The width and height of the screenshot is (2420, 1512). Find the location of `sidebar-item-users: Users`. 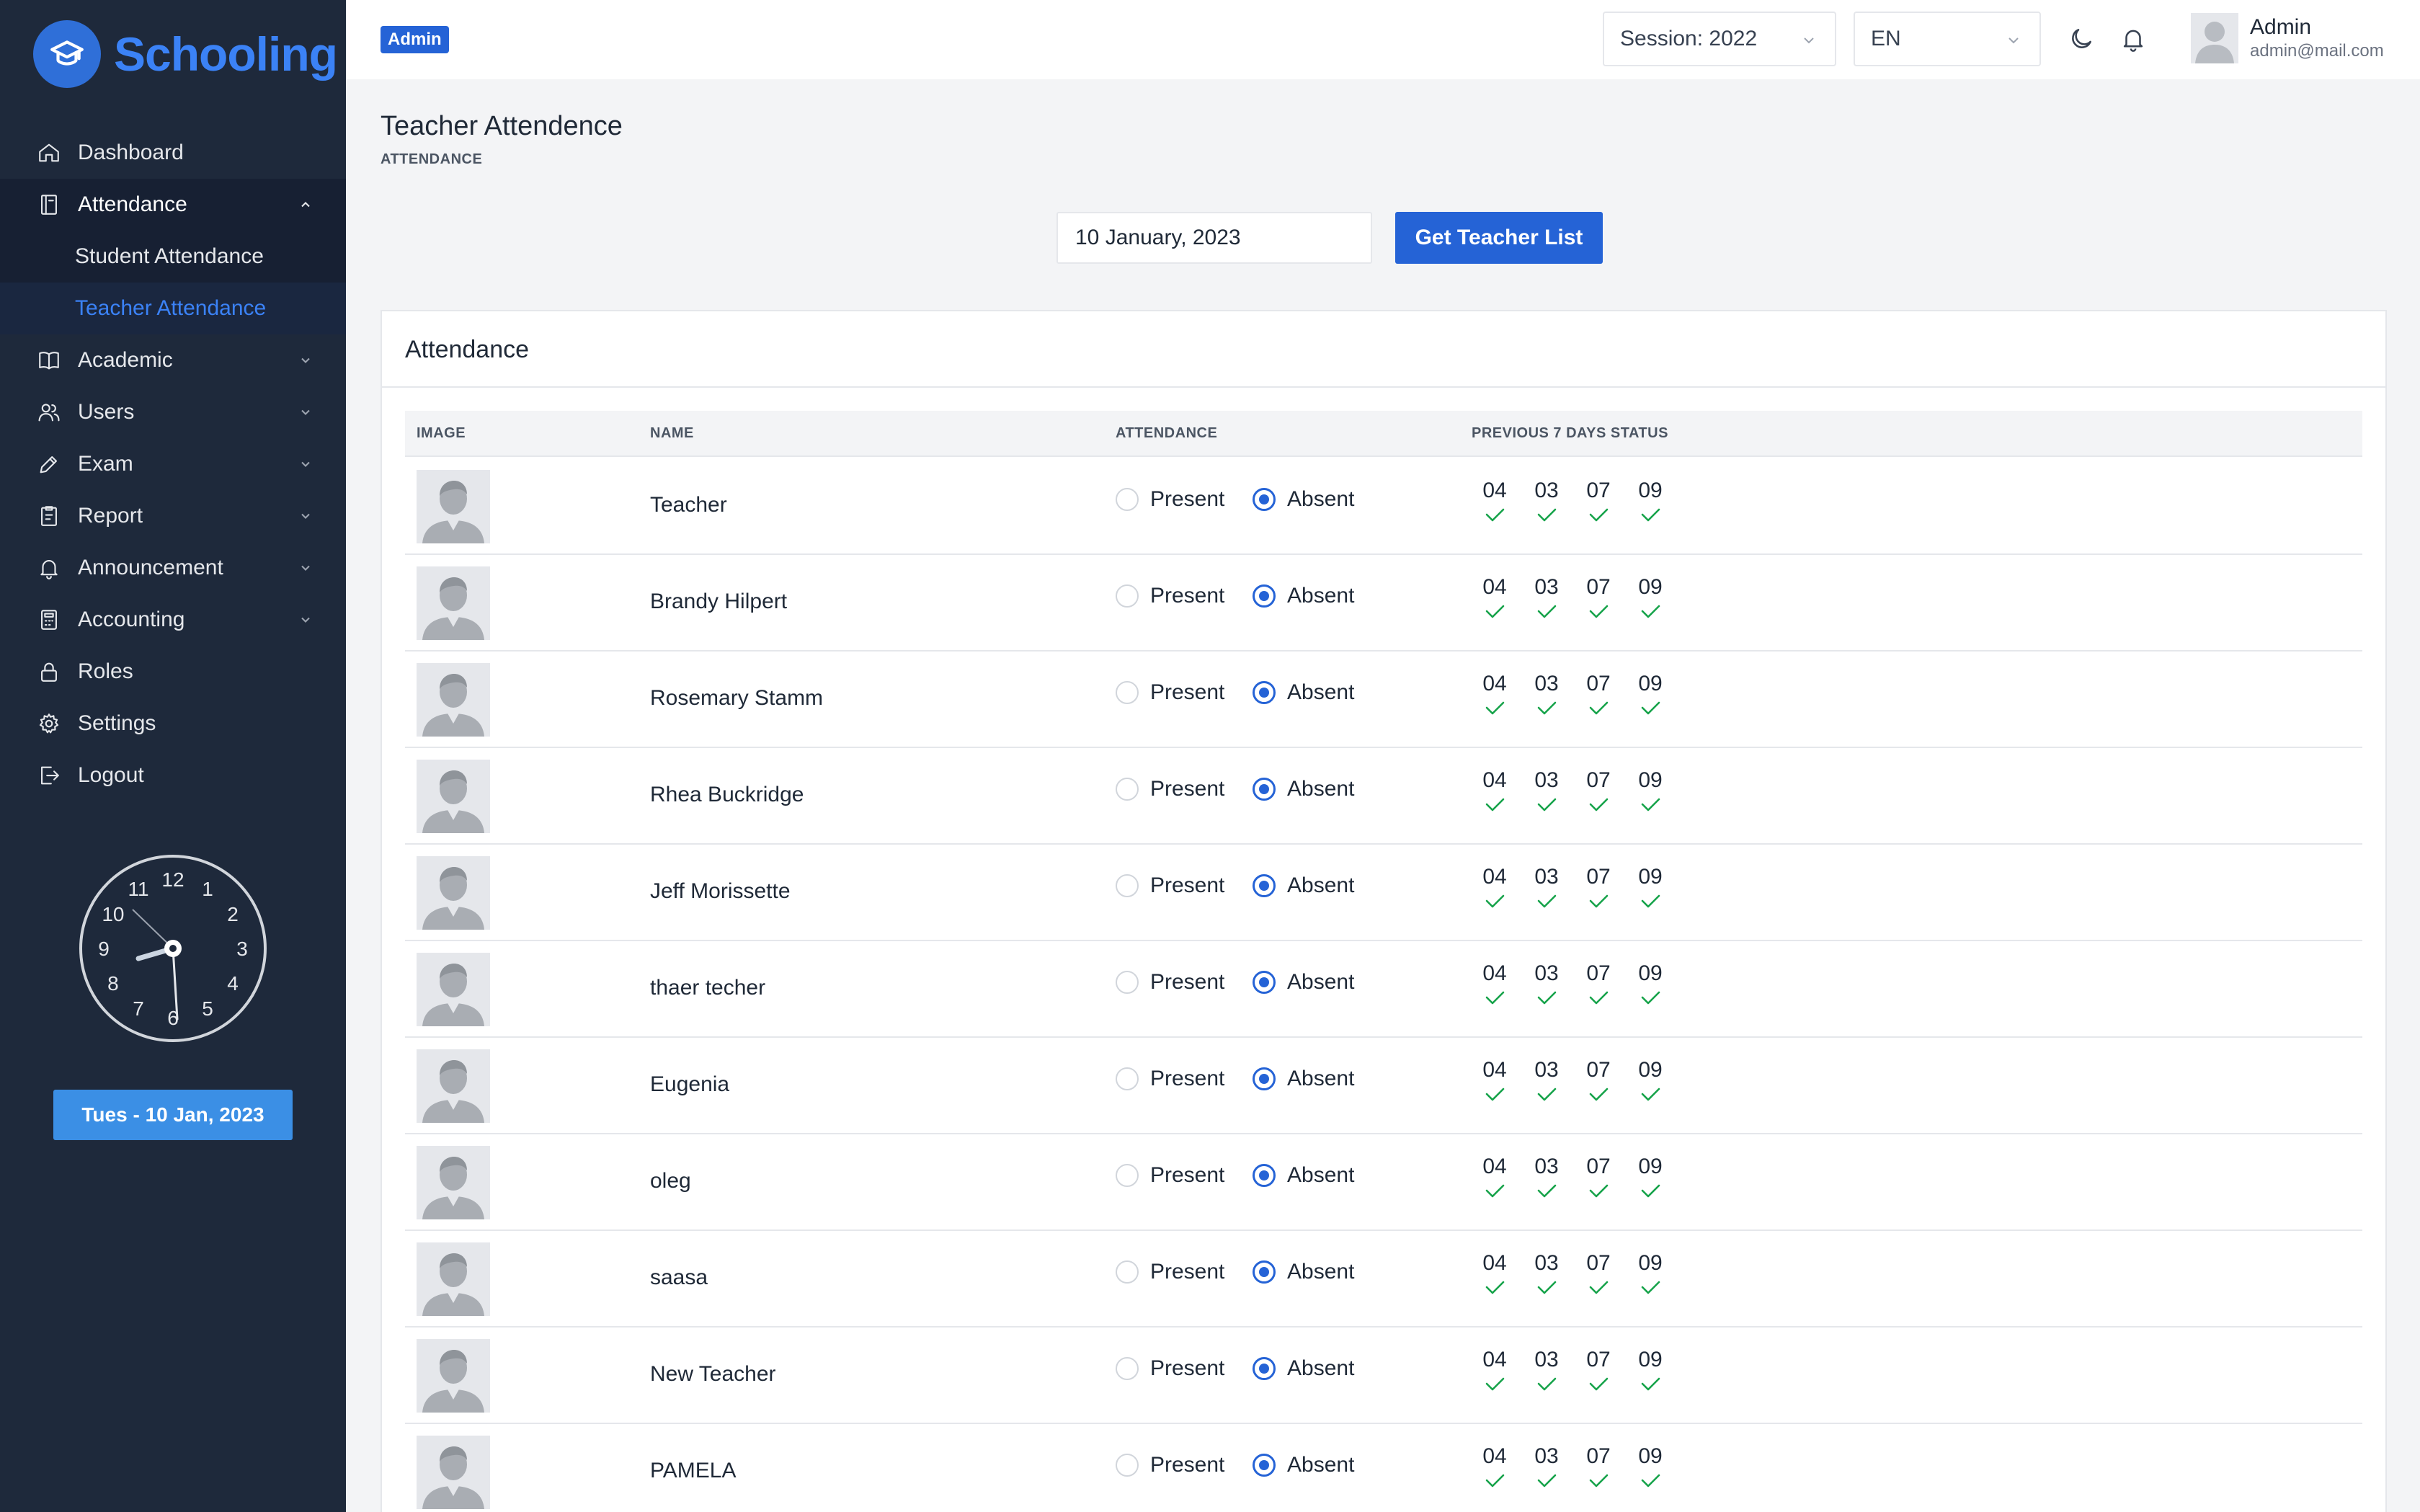

sidebar-item-users: Users is located at coordinates (173, 412).